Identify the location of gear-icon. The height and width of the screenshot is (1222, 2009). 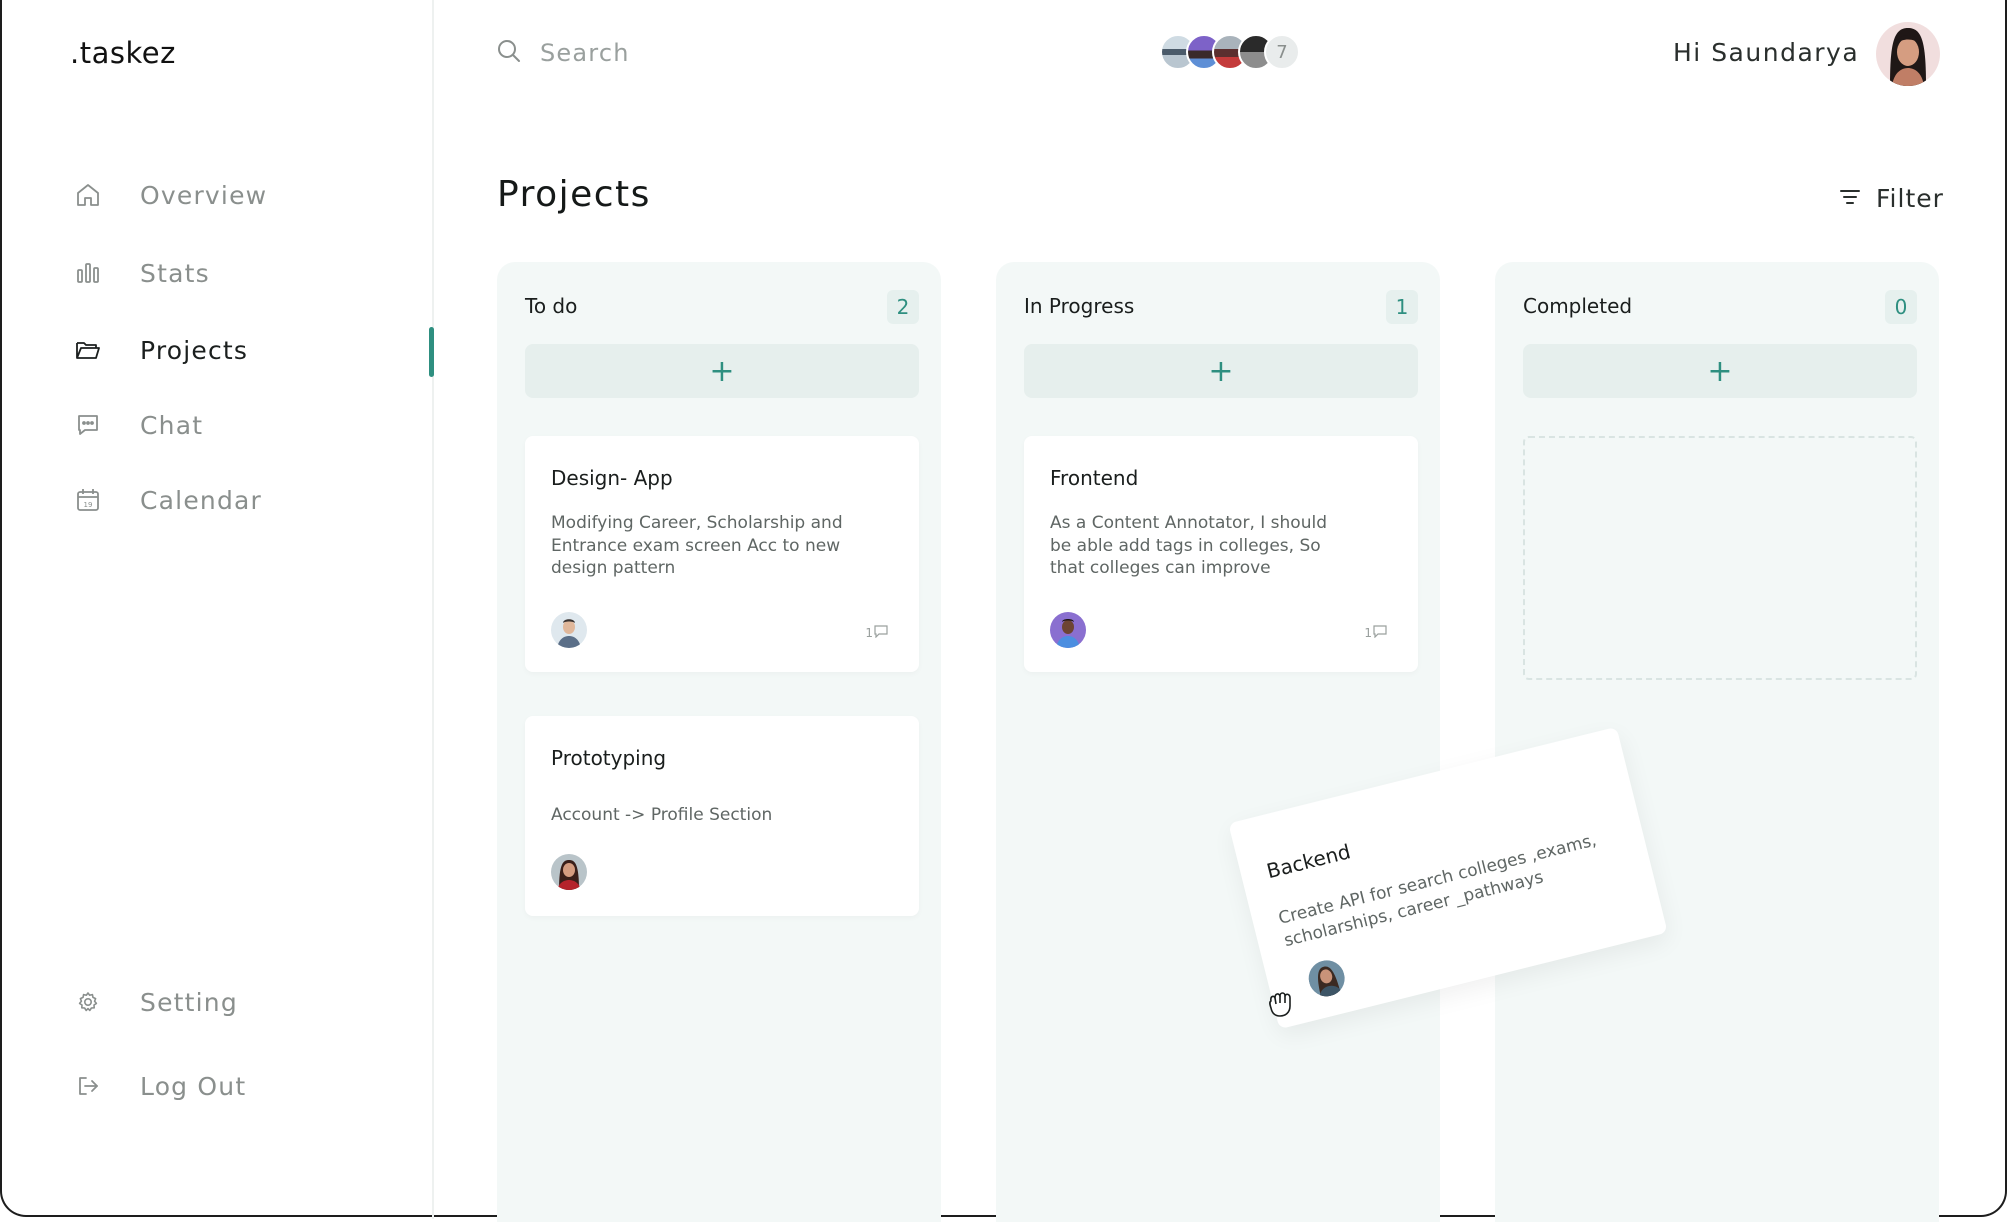
(88, 1002).